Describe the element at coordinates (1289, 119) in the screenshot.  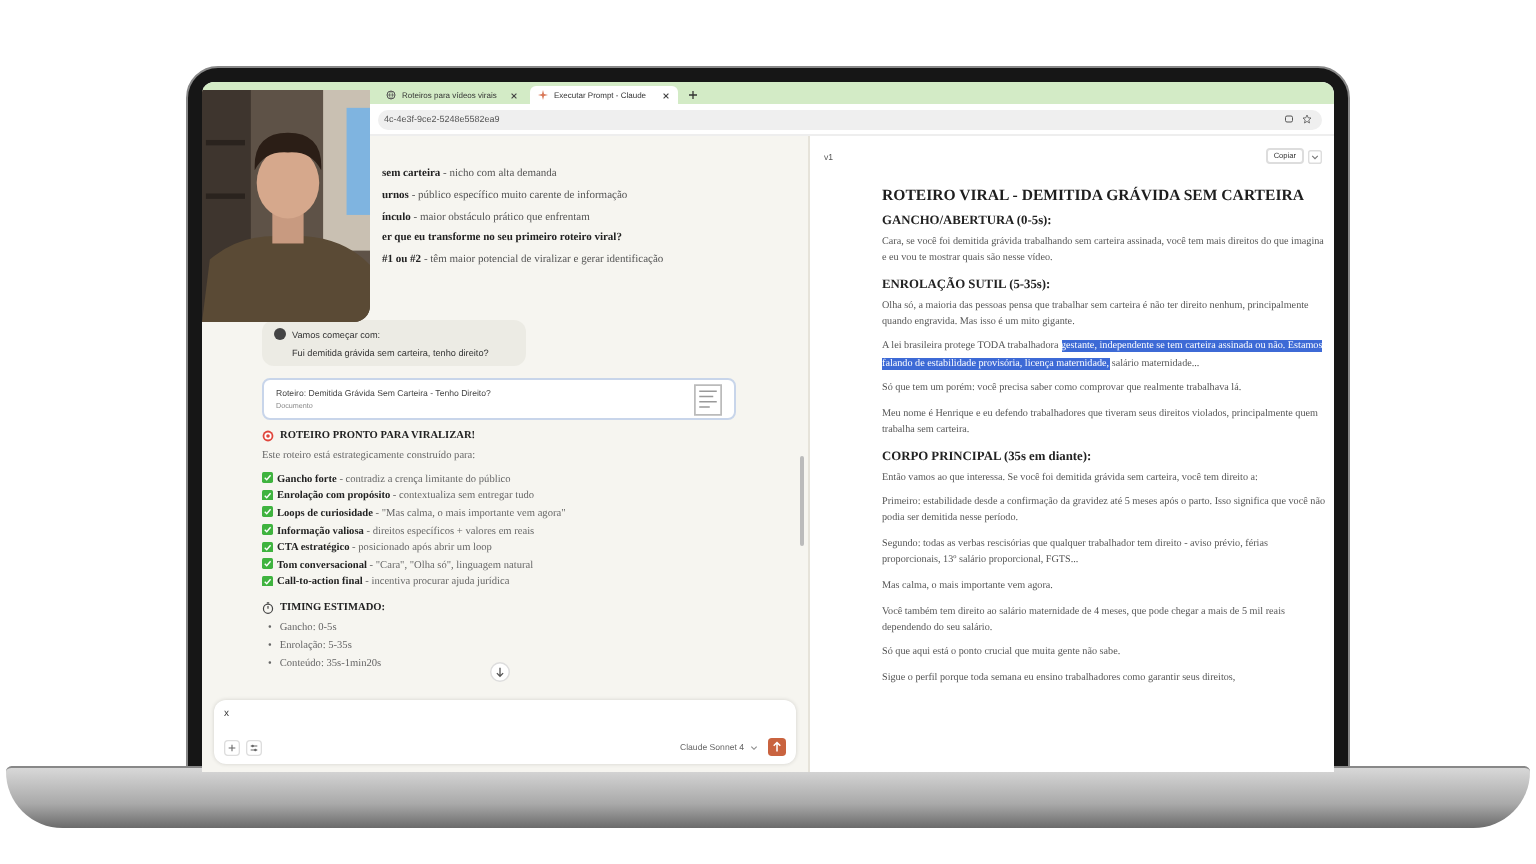
I see `extension-icon` at that location.